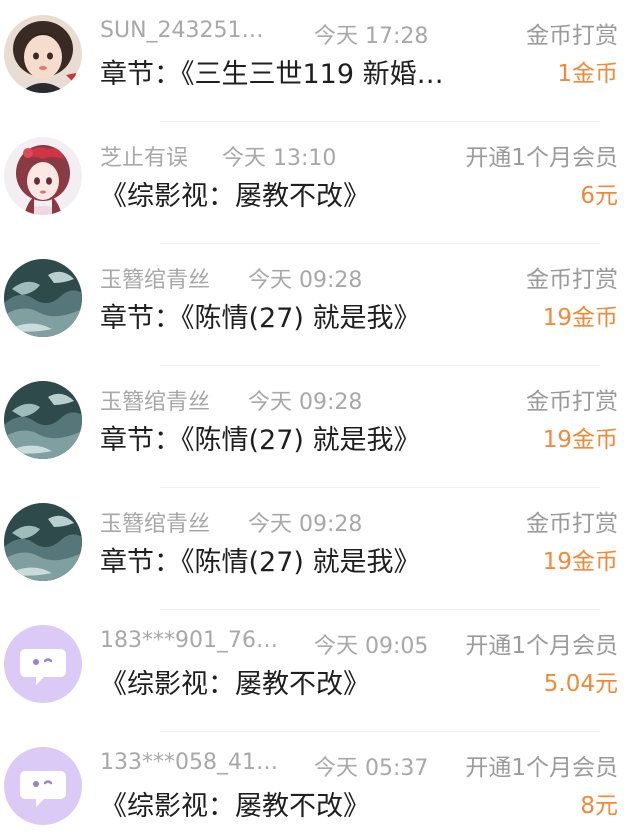 The image size is (640, 840). Describe the element at coordinates (43, 176) in the screenshot. I see `anime-girl-avatar` at that location.